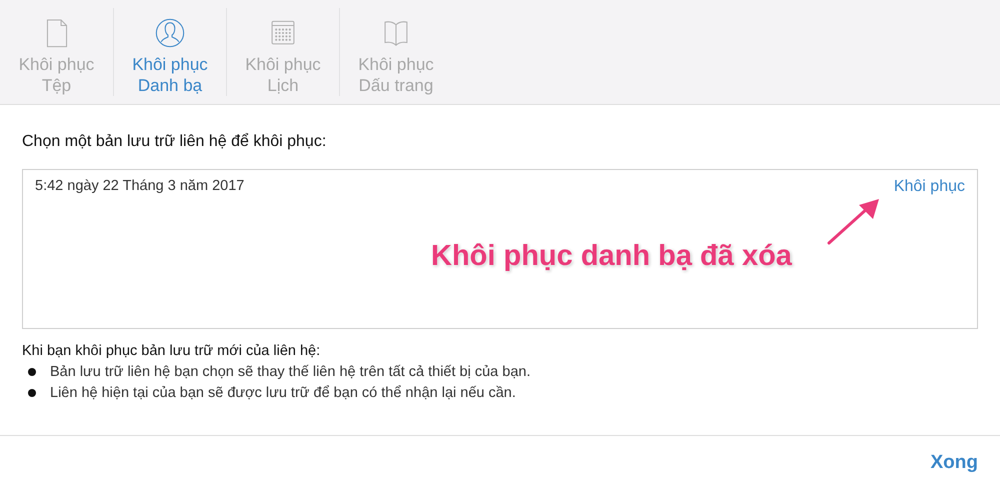 The height and width of the screenshot is (490, 1000). Describe the element at coordinates (172, 351) in the screenshot. I see `notes-title: Khi bạn khôi phục bản lưu trữ mới của liên hệ:` at that location.